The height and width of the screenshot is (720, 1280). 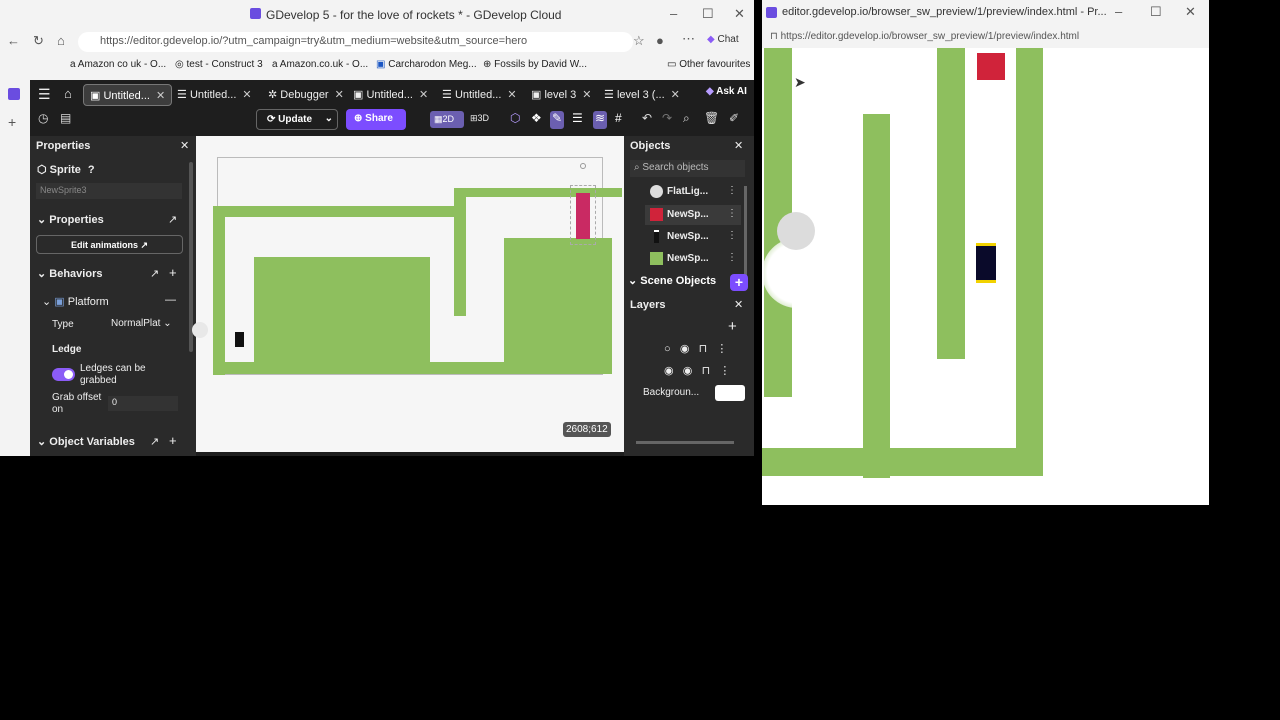 What do you see at coordinates (669, 371) in the screenshot?
I see `layer-radio-selected-icon: ◉` at bounding box center [669, 371].